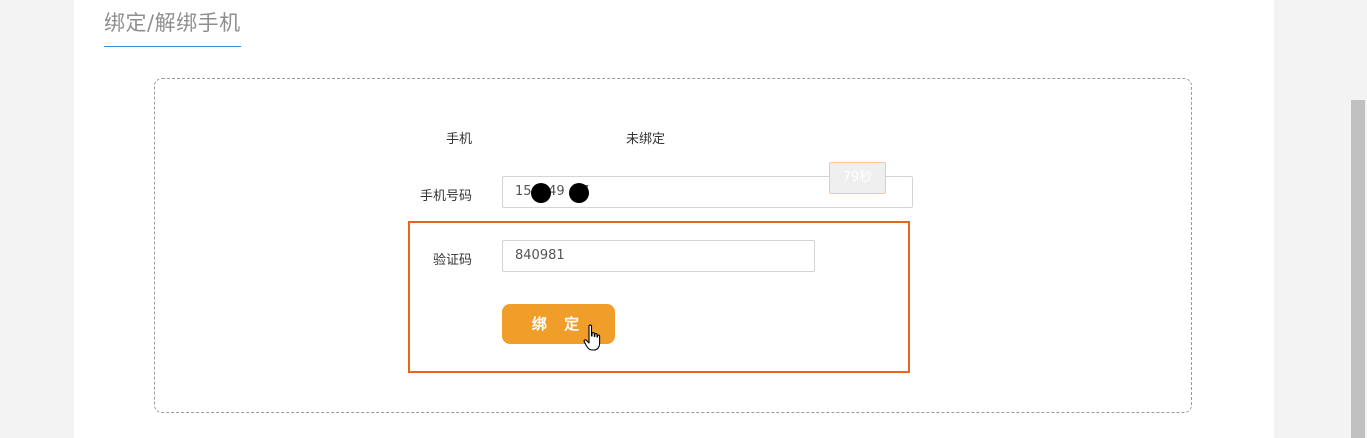  Describe the element at coordinates (659, 297) in the screenshot. I see `highlight-annotation` at that location.